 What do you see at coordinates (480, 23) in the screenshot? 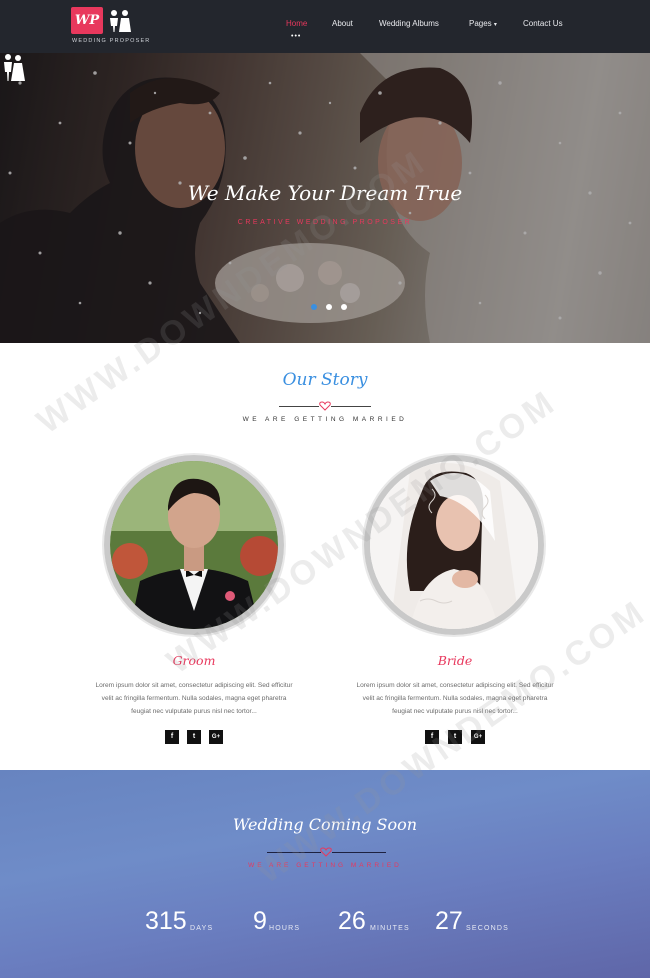
I see `nav-pages-label: Pages` at bounding box center [480, 23].